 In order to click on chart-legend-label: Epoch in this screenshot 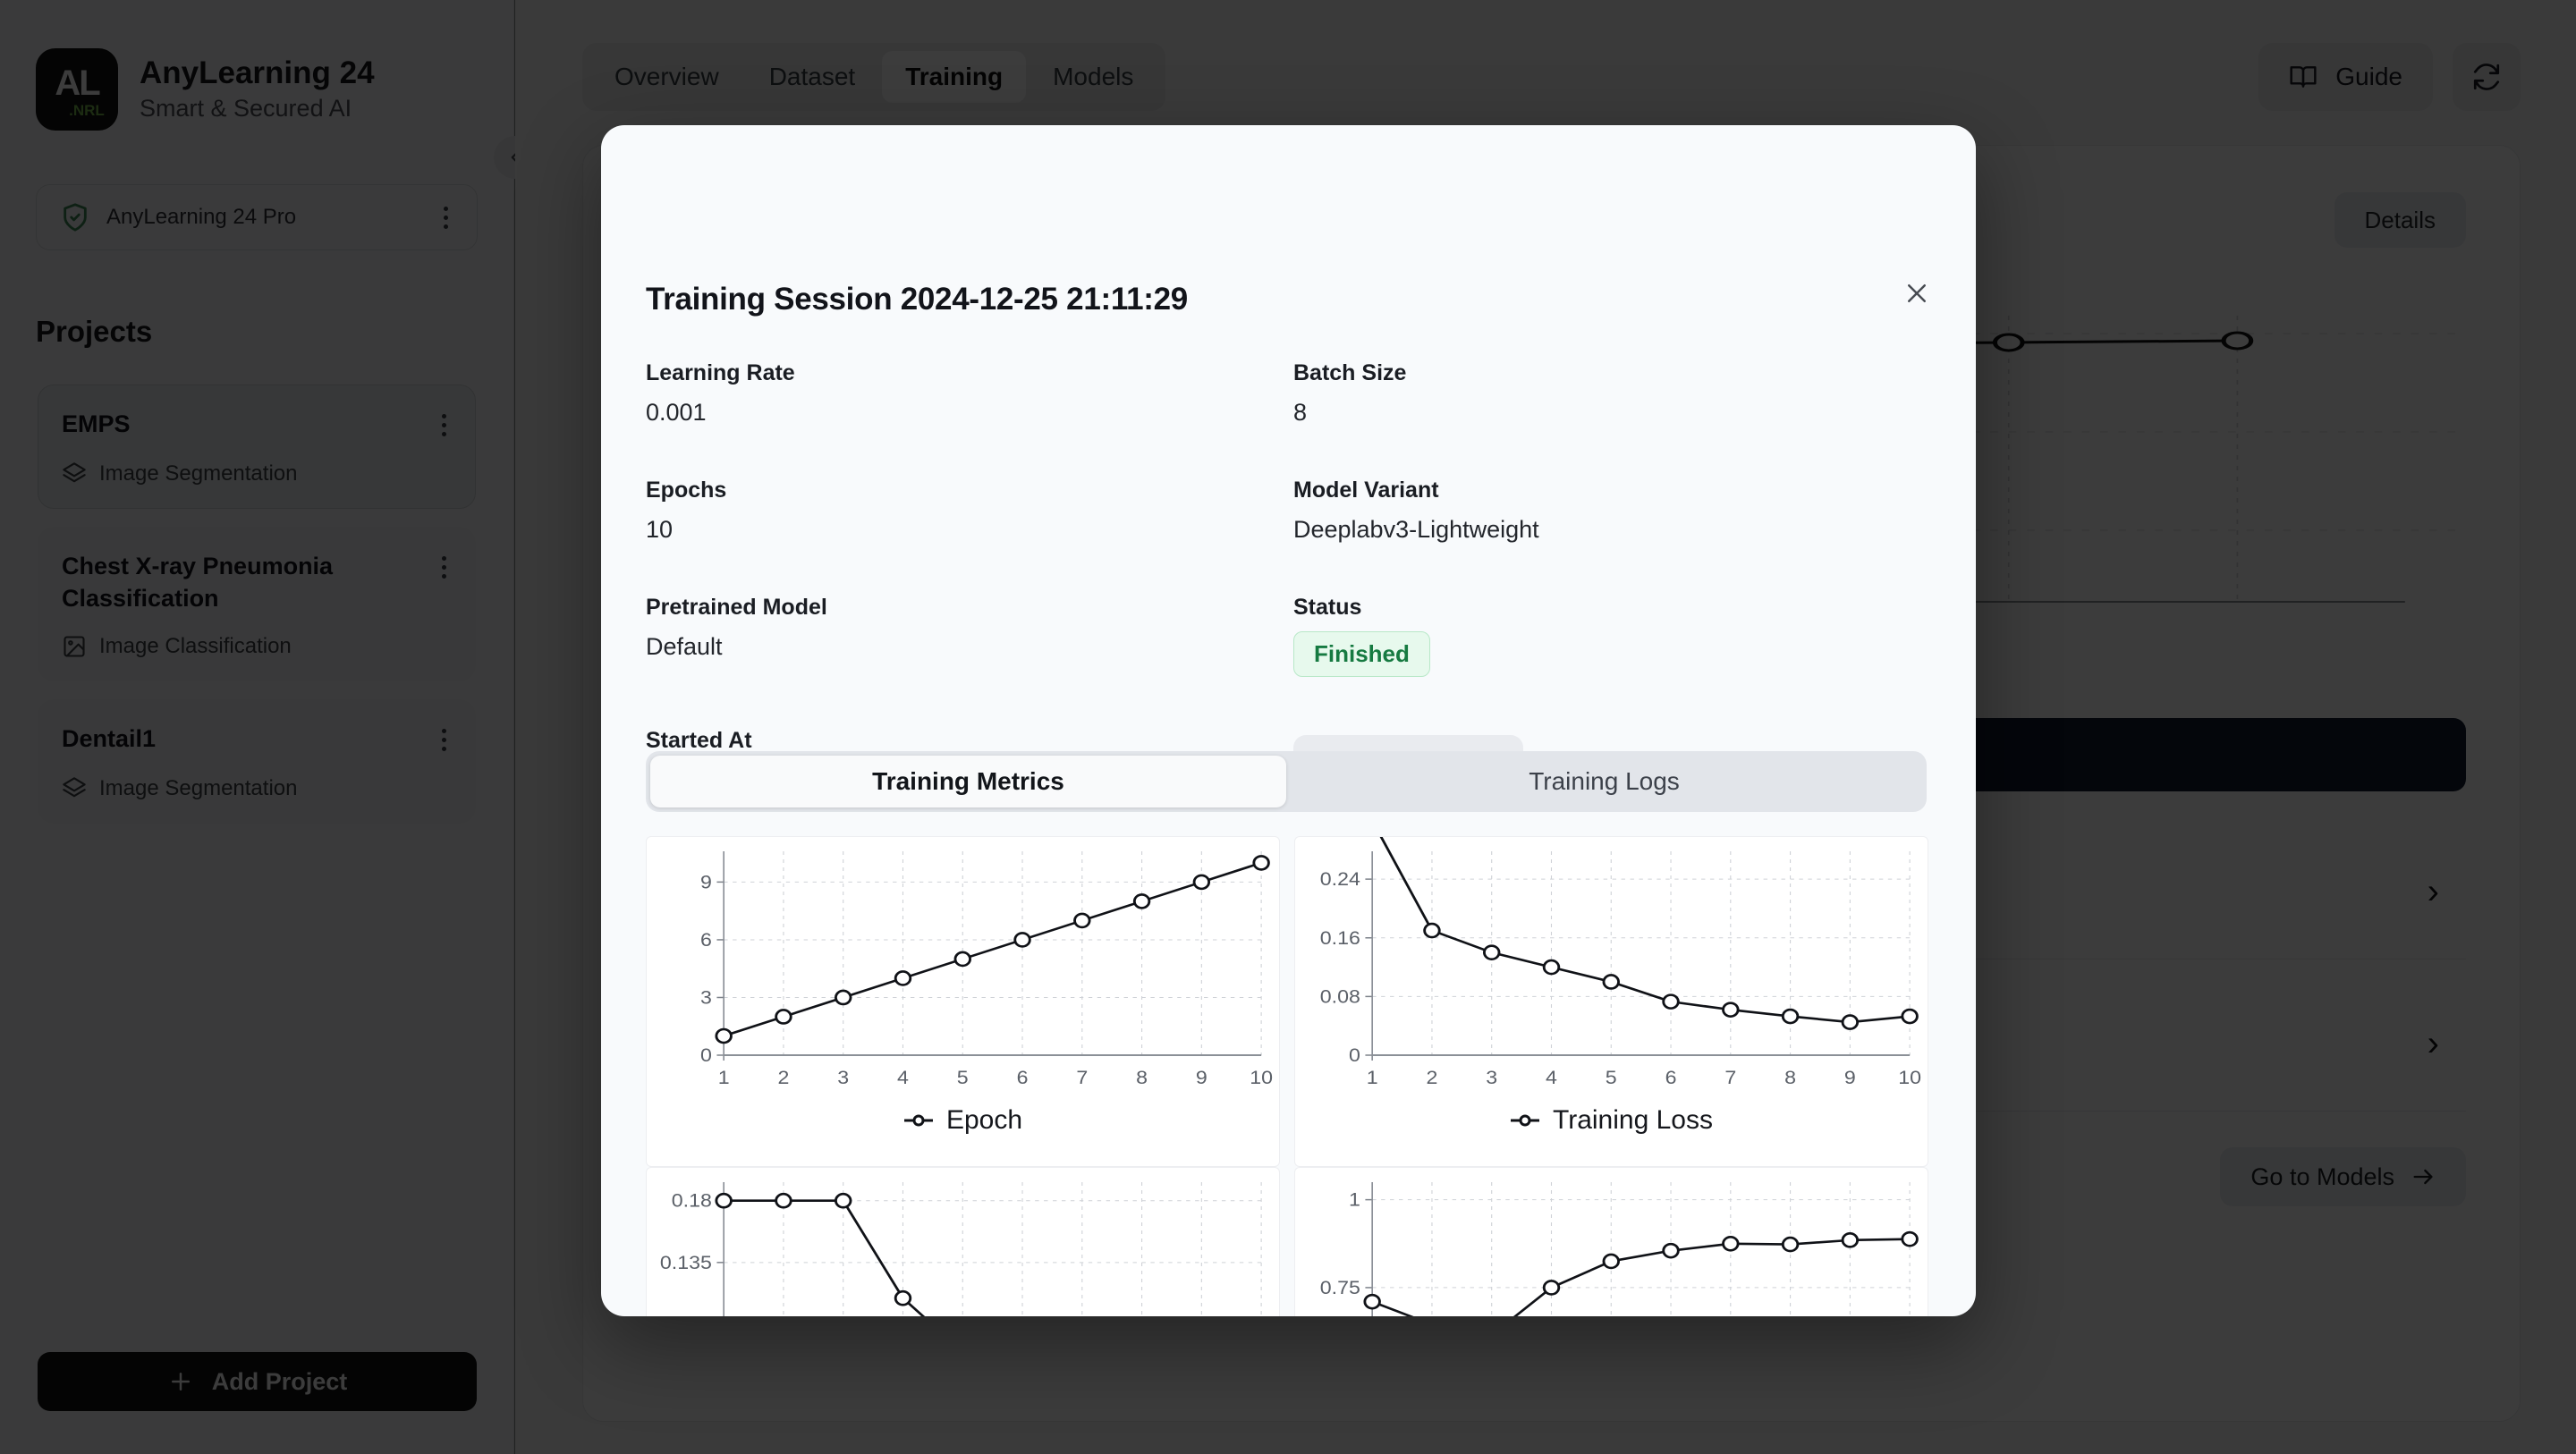, I will do `click(984, 1120)`.